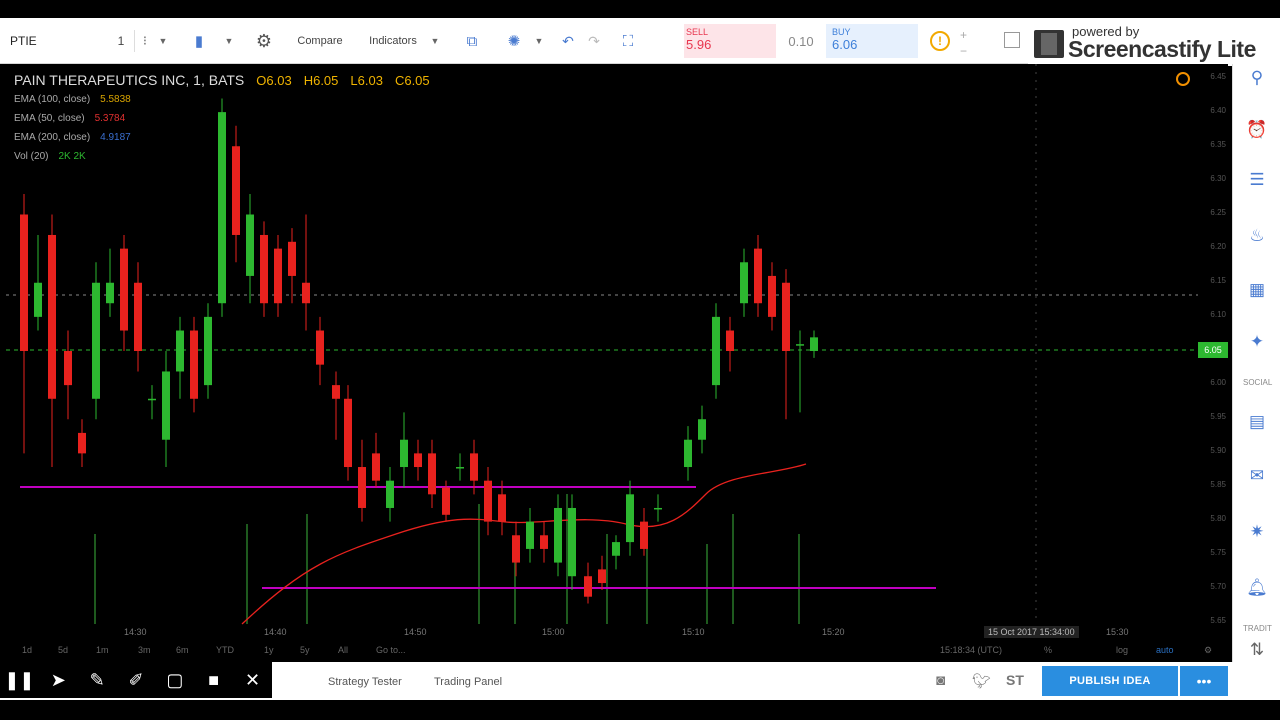 The width and height of the screenshot is (1280, 720). Describe the element at coordinates (940, 41) in the screenshot. I see `warning-icon: !` at that location.